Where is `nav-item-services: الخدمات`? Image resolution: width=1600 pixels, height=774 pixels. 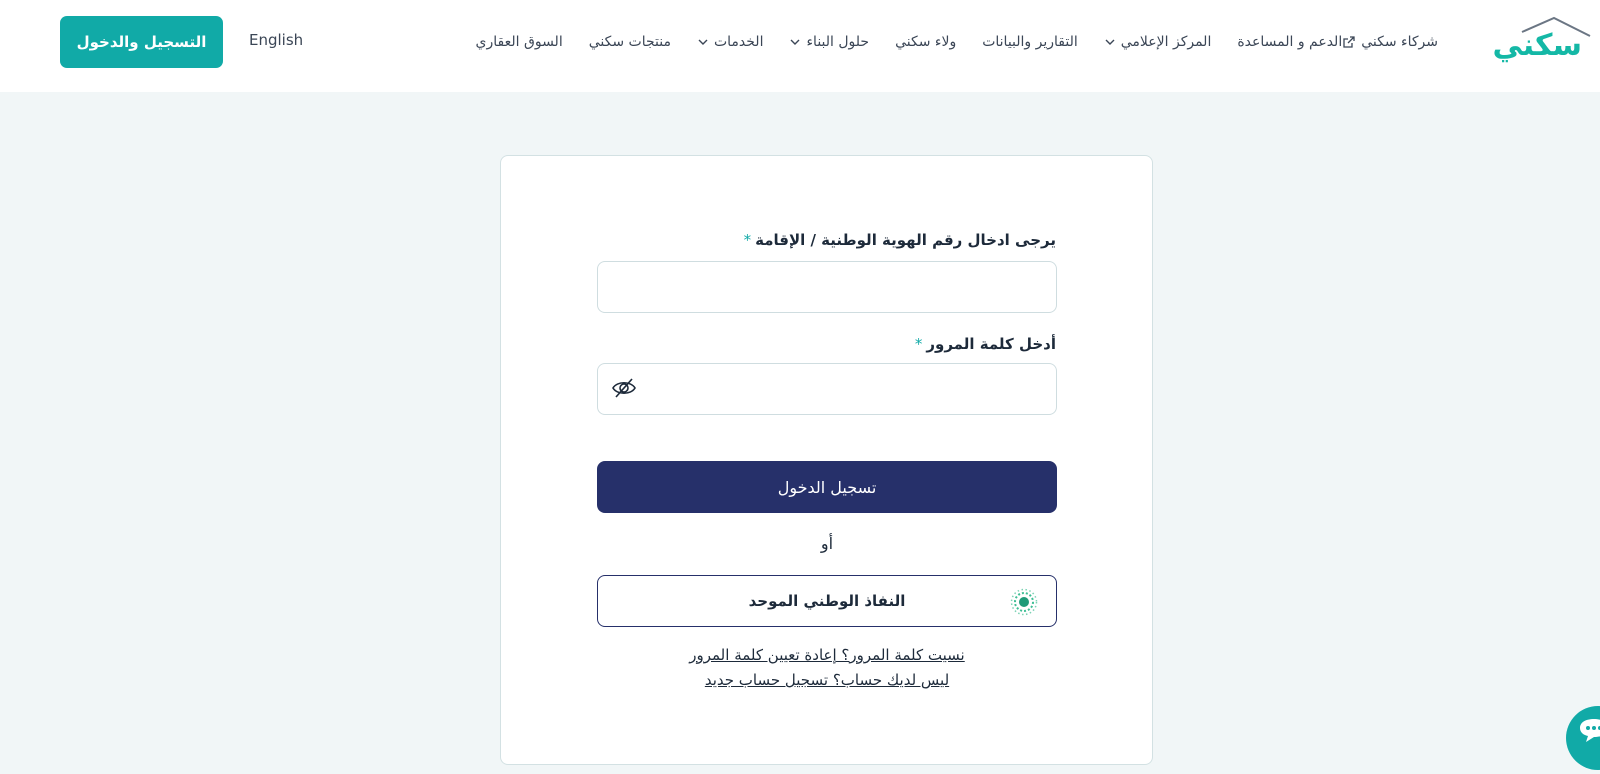
nav-item-services: الخدمات is located at coordinates (730, 42).